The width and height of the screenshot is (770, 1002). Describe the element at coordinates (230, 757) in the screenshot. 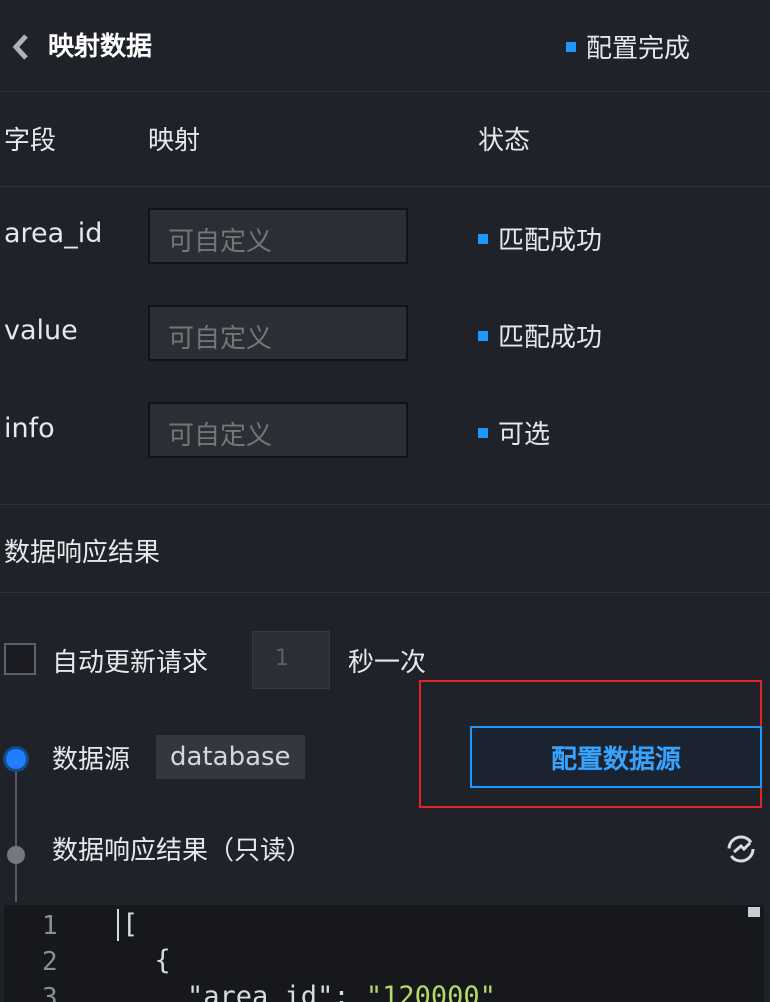

I see `datasource-type-tag: database` at that location.